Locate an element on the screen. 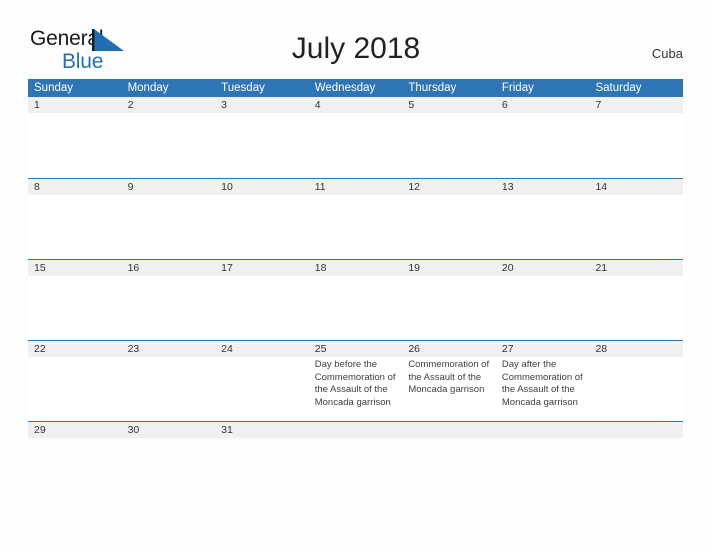 The width and height of the screenshot is (712, 550). day-number: 27 is located at coordinates (507, 349).